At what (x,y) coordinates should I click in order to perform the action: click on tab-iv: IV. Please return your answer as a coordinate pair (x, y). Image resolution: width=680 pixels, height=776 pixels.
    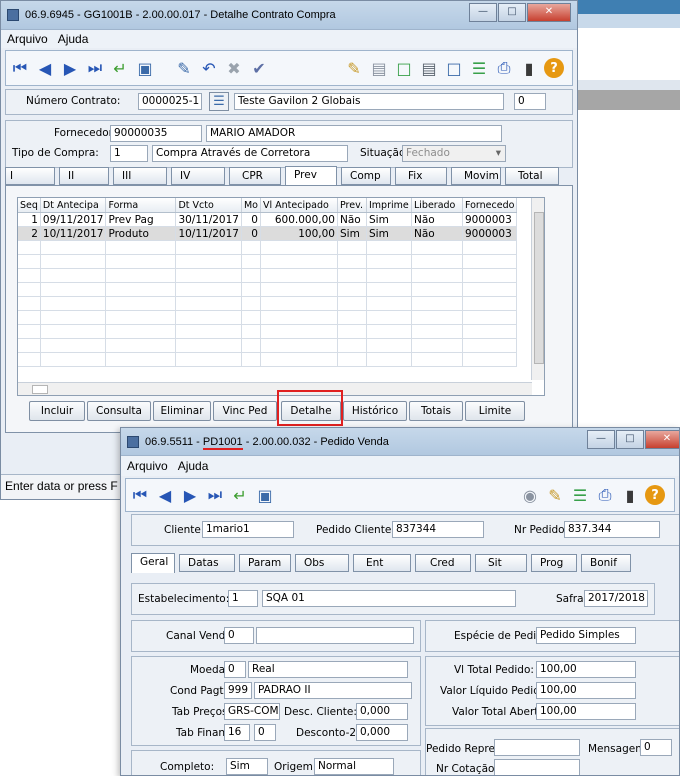
    Looking at the image, I should click on (198, 176).